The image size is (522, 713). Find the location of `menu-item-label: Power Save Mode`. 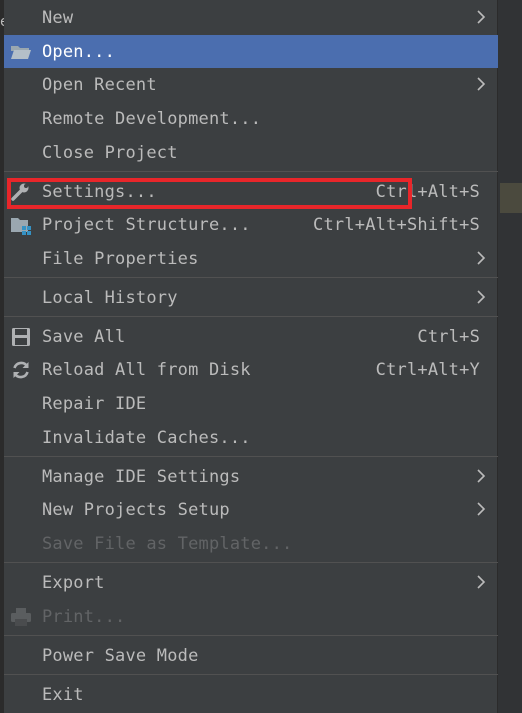

menu-item-label: Power Save Mode is located at coordinates (120, 655).